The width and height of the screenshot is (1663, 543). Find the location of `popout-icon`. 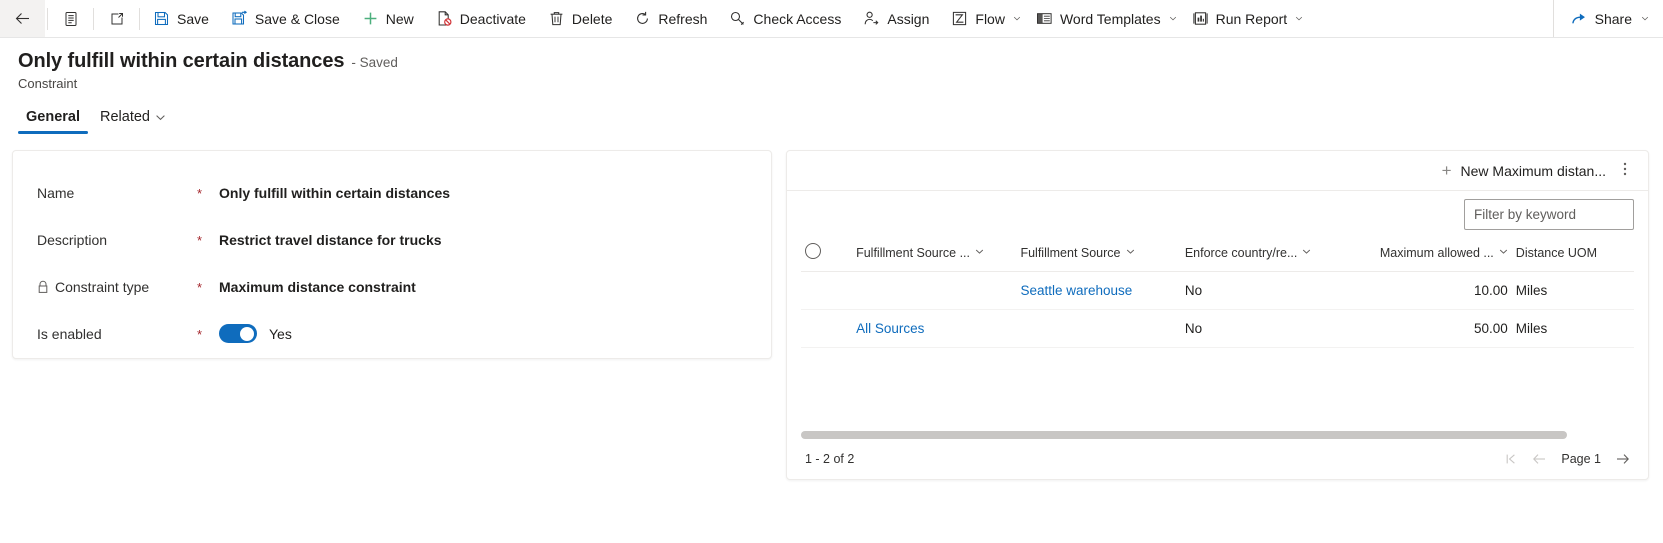

popout-icon is located at coordinates (116, 18).